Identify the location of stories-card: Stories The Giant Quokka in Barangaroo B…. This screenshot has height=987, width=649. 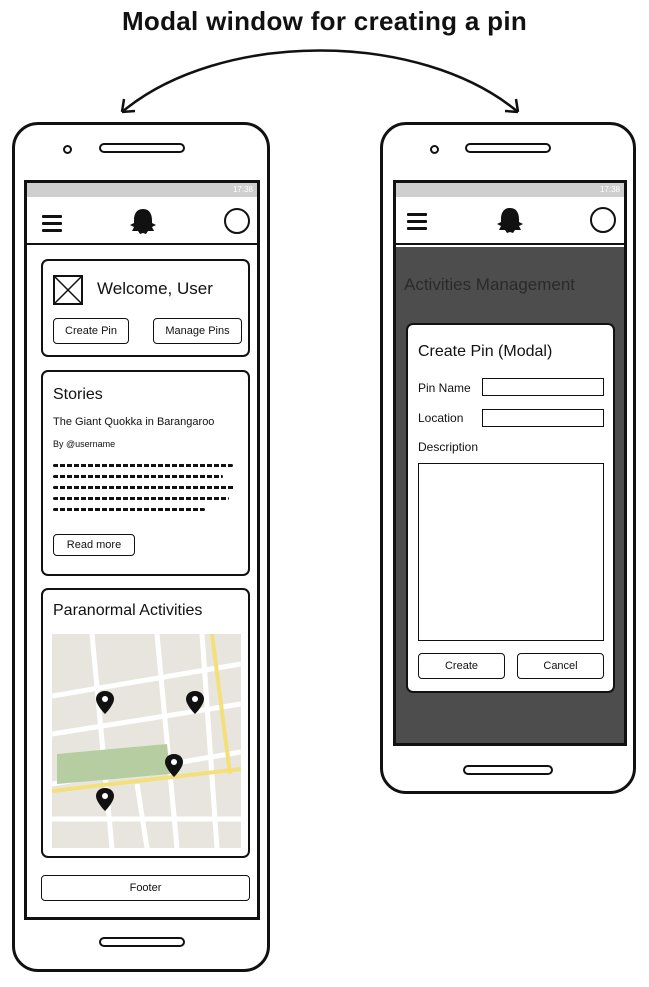
(145, 473).